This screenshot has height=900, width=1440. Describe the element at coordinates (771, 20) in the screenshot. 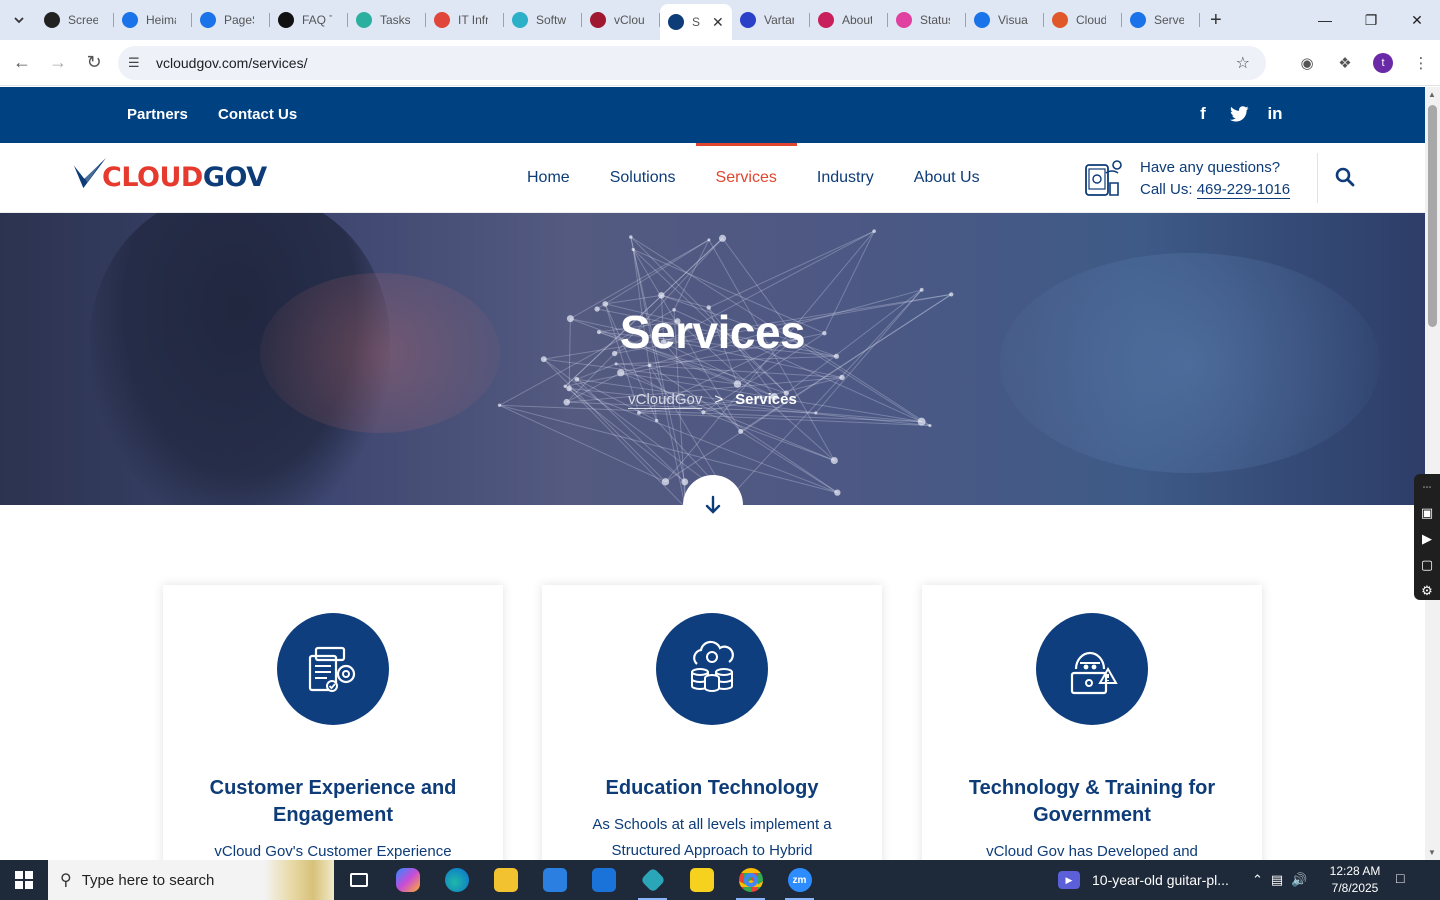

I see `browser-tab: Vartar` at that location.